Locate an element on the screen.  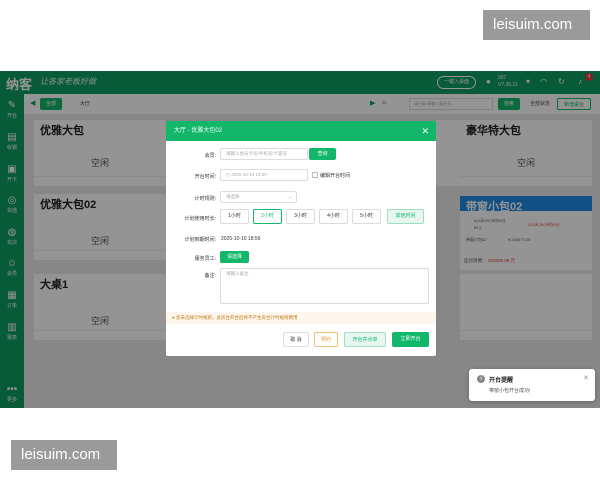
toast-title: 开台提醒 is located at coordinates (501, 381).